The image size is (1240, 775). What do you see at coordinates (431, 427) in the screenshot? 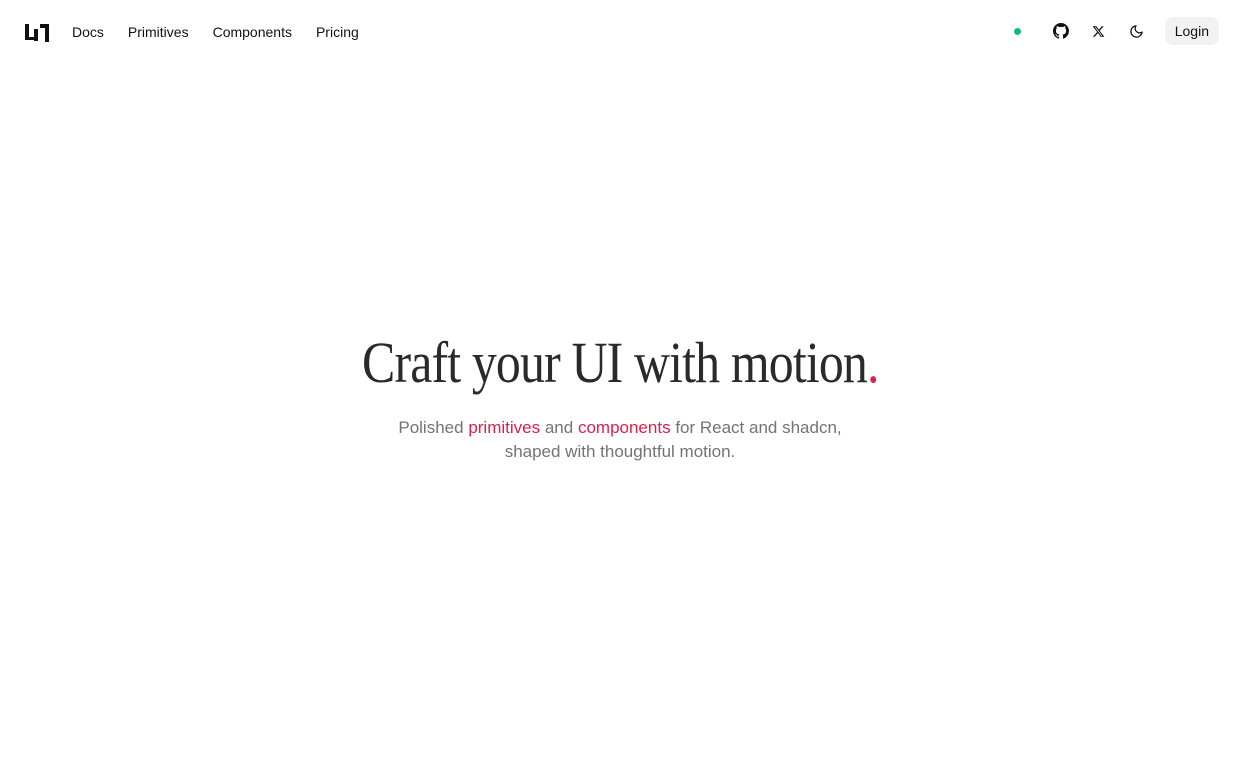
I see `subtitle-text-polished: Polished` at bounding box center [431, 427].